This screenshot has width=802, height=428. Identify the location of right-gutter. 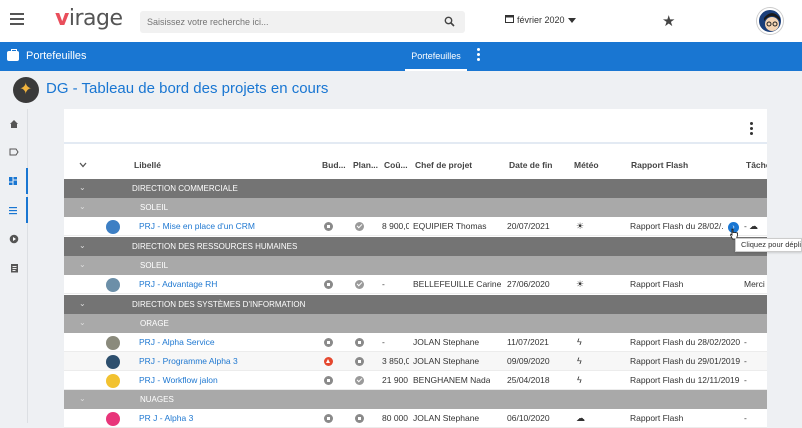
(784, 266).